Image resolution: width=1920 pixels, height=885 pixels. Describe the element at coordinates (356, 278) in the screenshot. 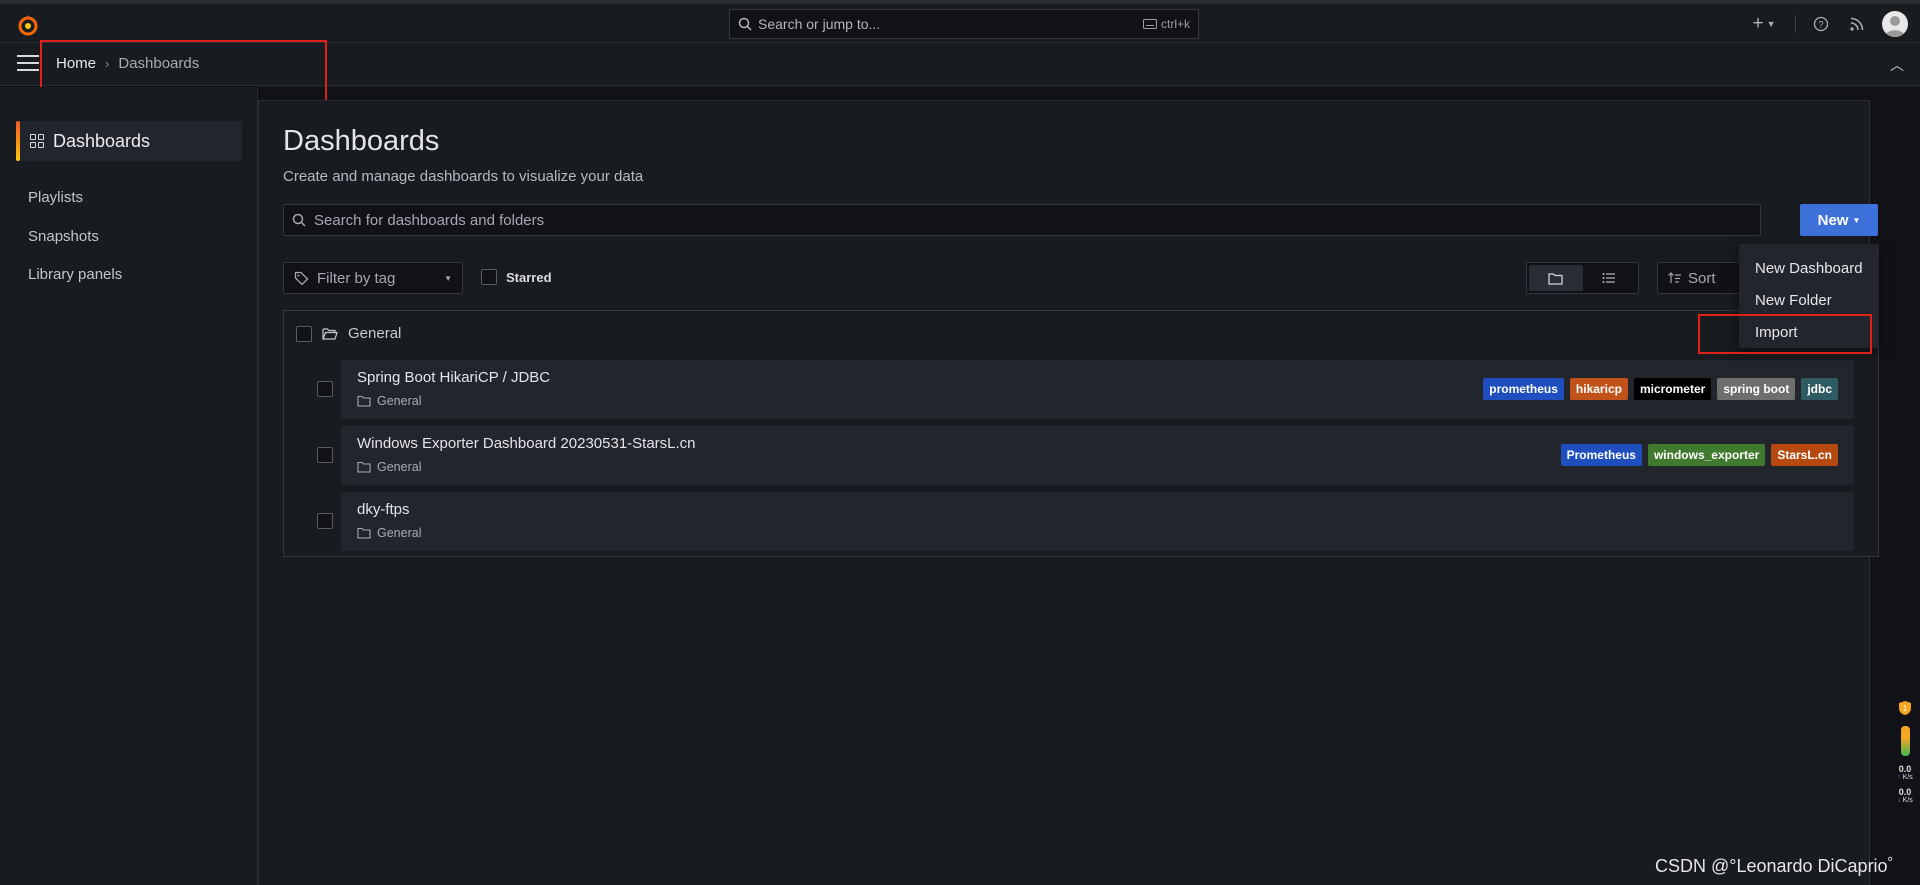

I see `filter-by-tag-placeholder: Filter by tag` at that location.